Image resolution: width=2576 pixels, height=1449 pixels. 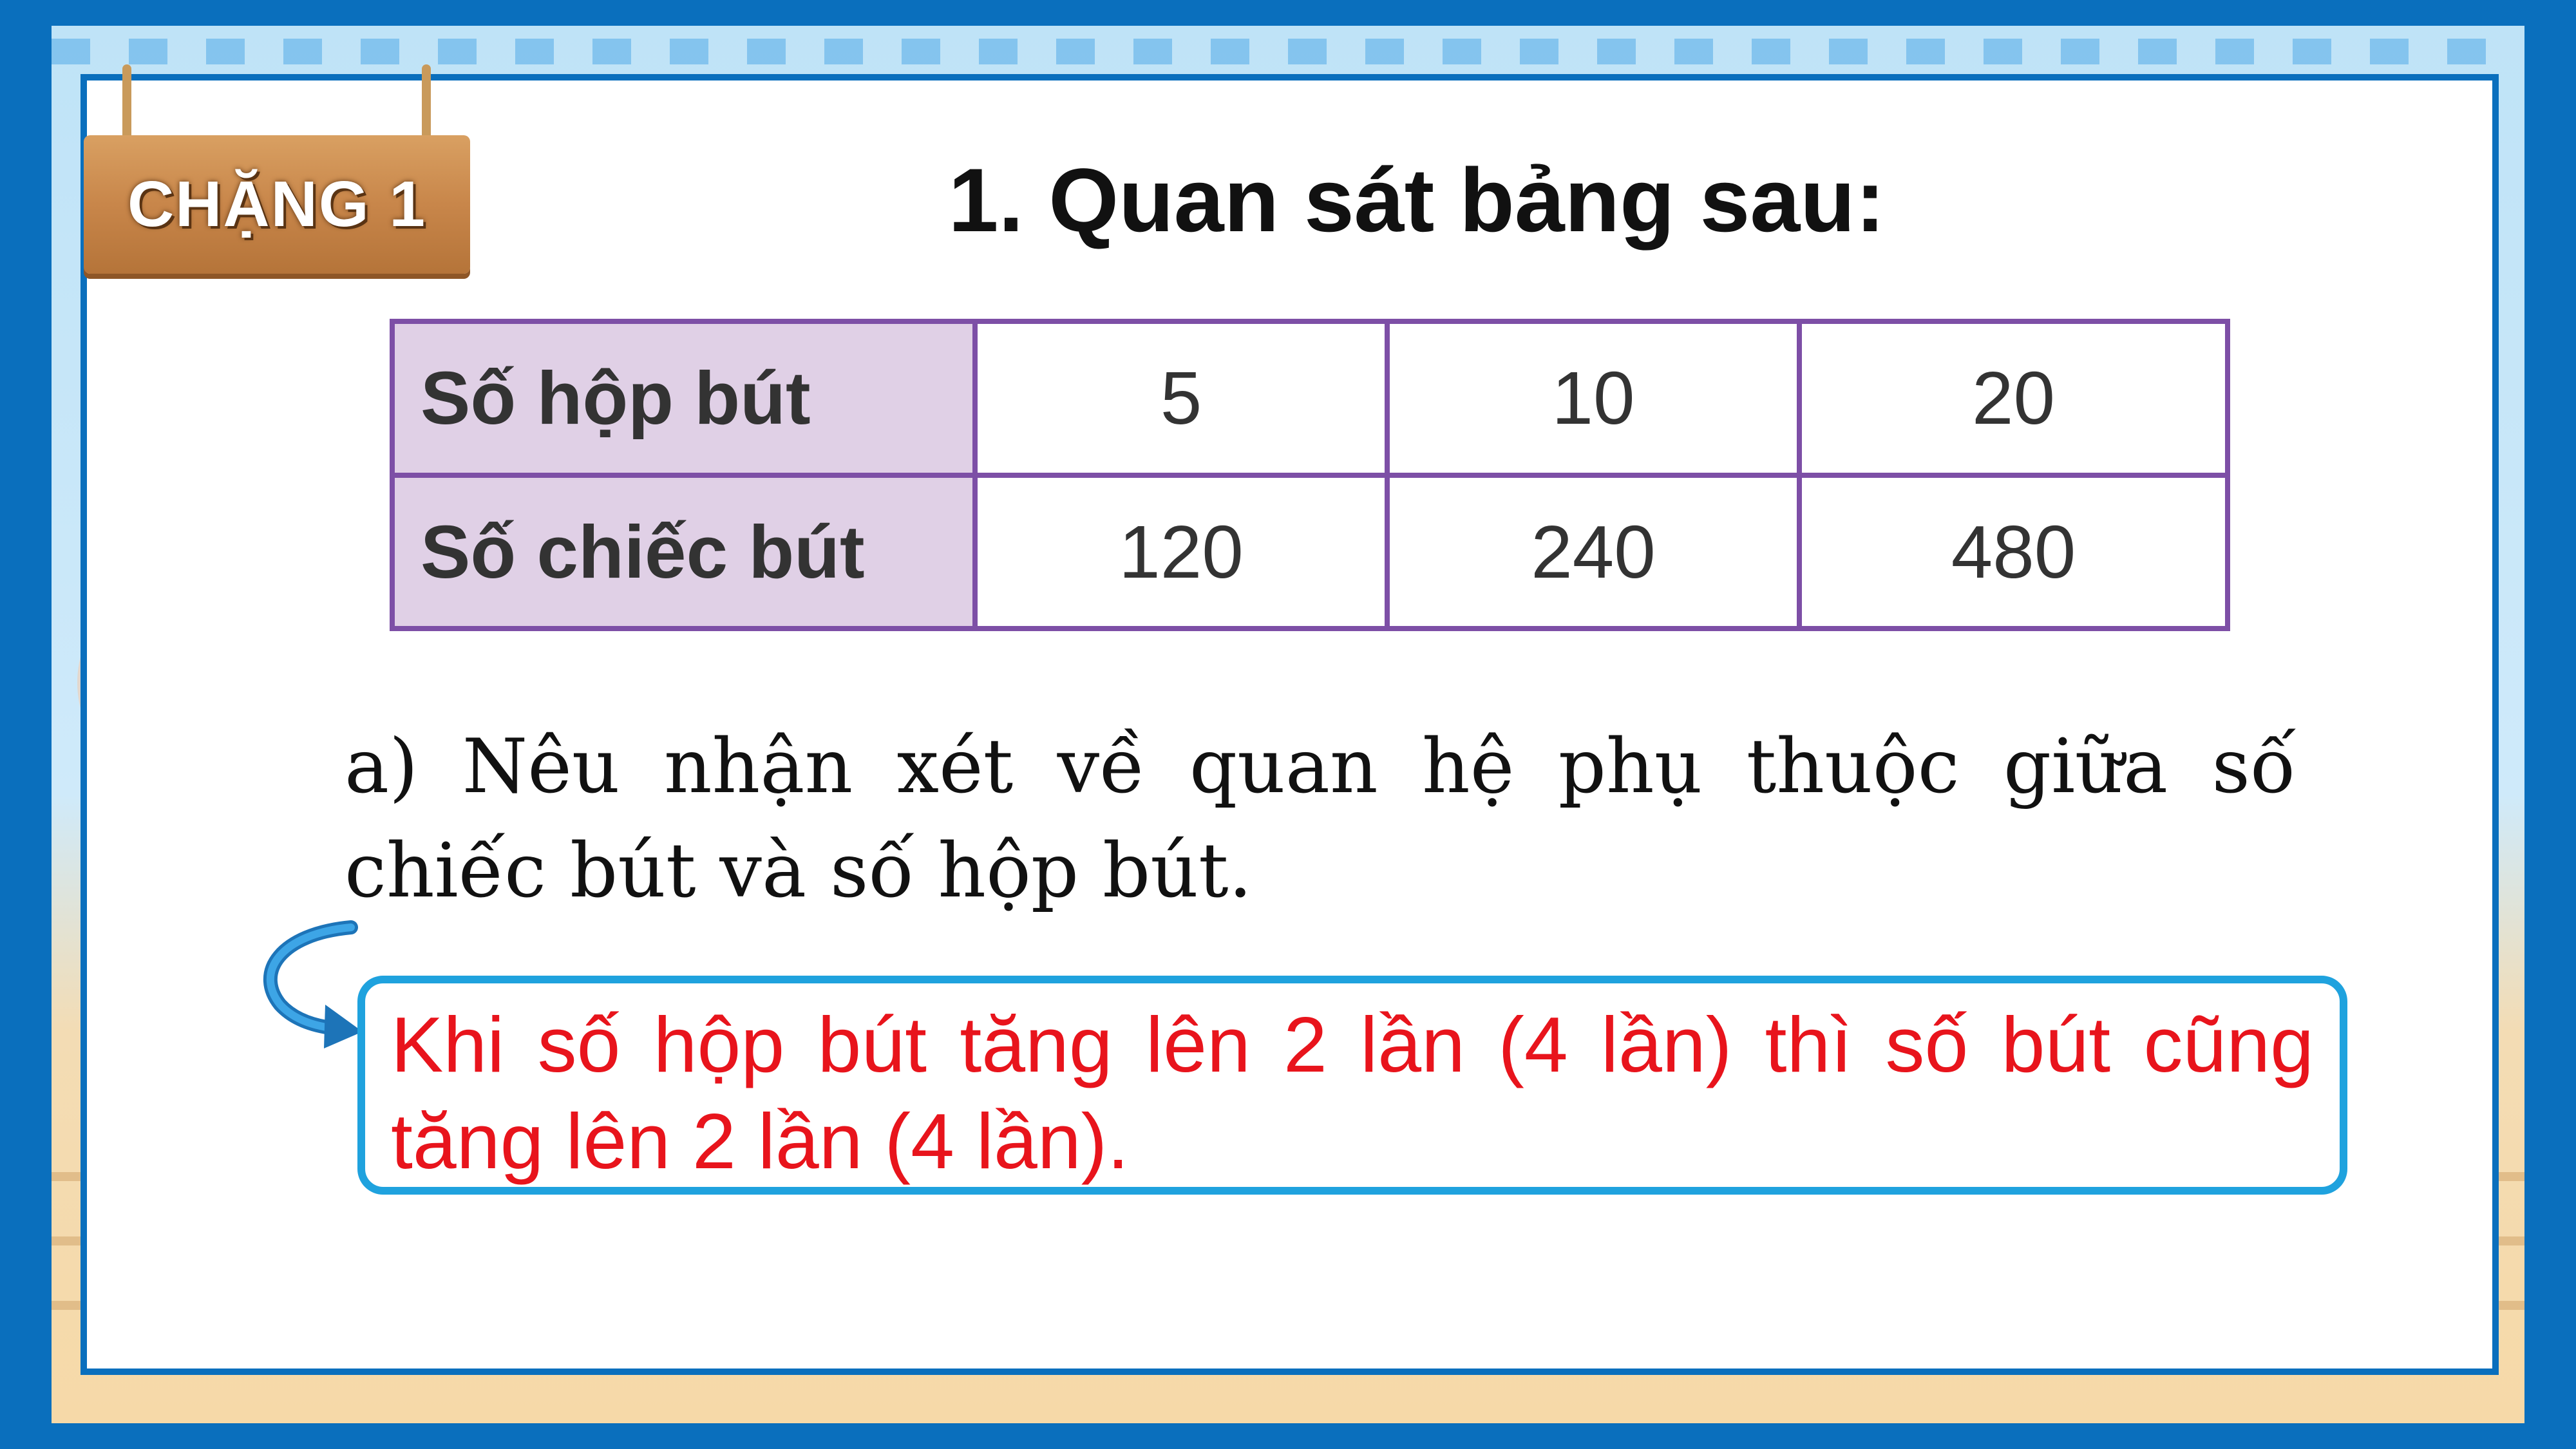 I want to click on stage-label: CHẶNG 1, so click(x=277, y=204).